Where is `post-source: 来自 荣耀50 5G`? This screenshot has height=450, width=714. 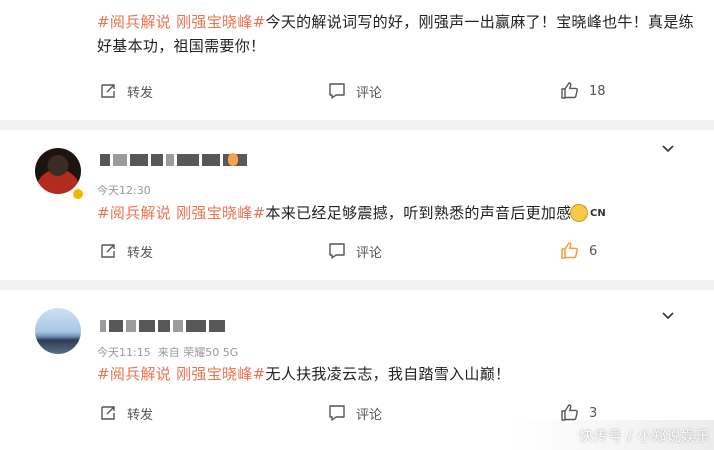 post-source: 来自 荣耀50 5G is located at coordinates (198, 352).